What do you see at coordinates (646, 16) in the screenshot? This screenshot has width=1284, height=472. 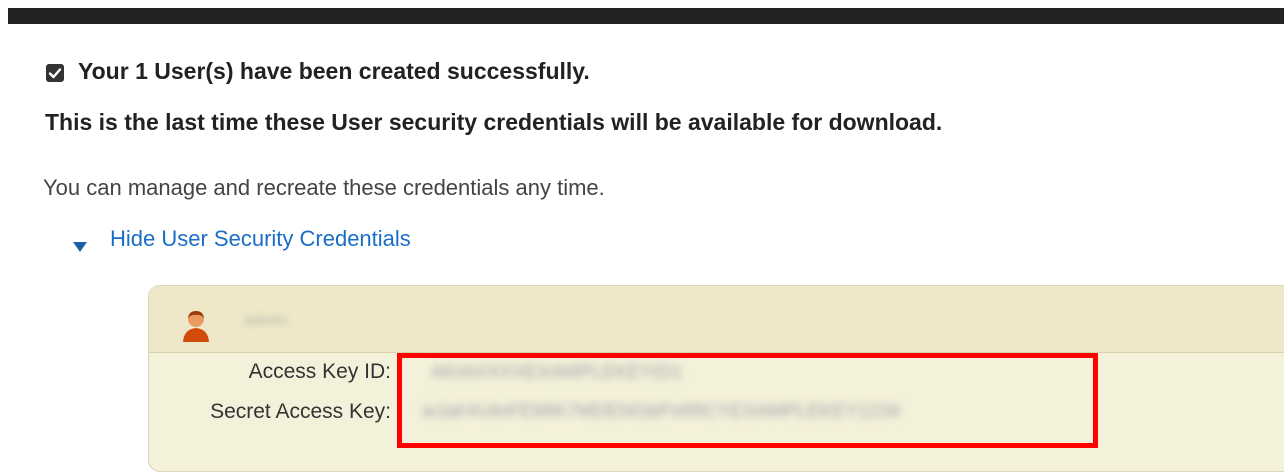 I see `top-dark-band` at bounding box center [646, 16].